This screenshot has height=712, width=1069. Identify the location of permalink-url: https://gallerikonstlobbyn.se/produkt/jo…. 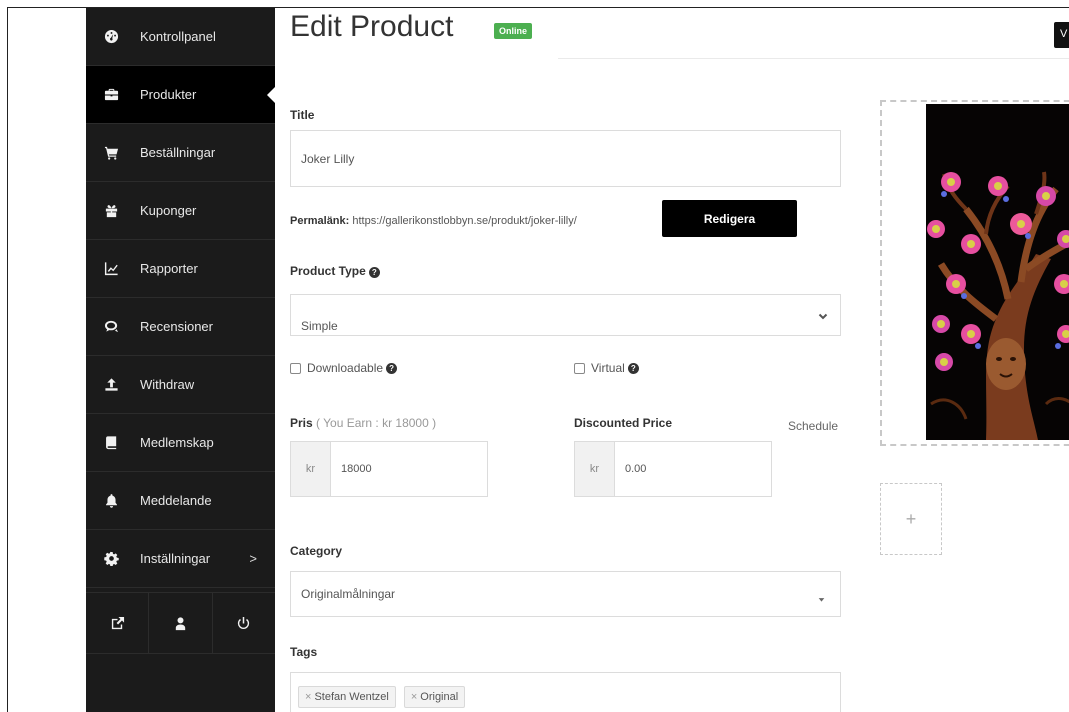
(464, 221).